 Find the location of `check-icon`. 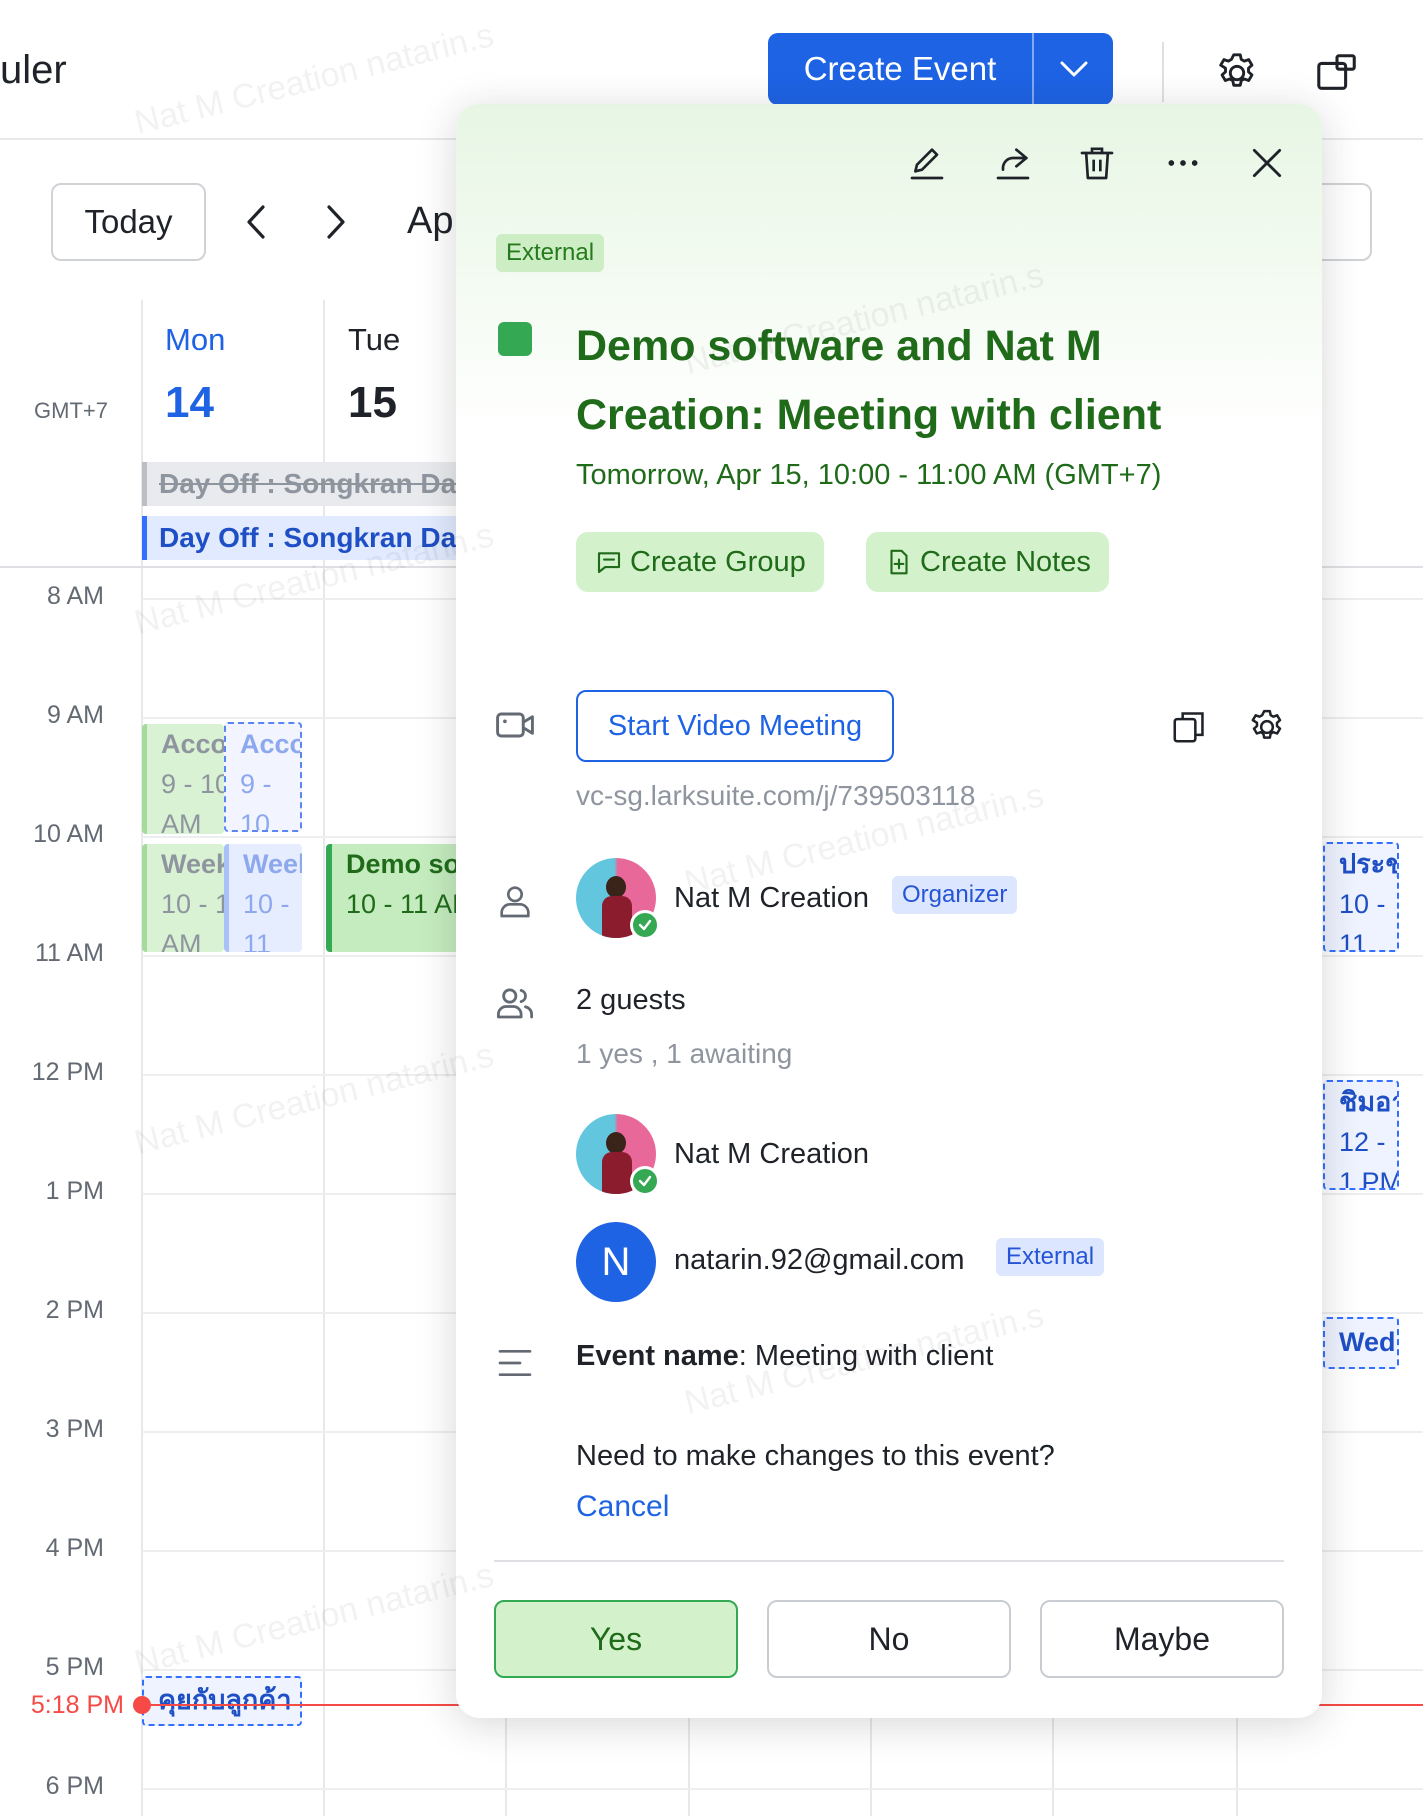

check-icon is located at coordinates (645, 925).